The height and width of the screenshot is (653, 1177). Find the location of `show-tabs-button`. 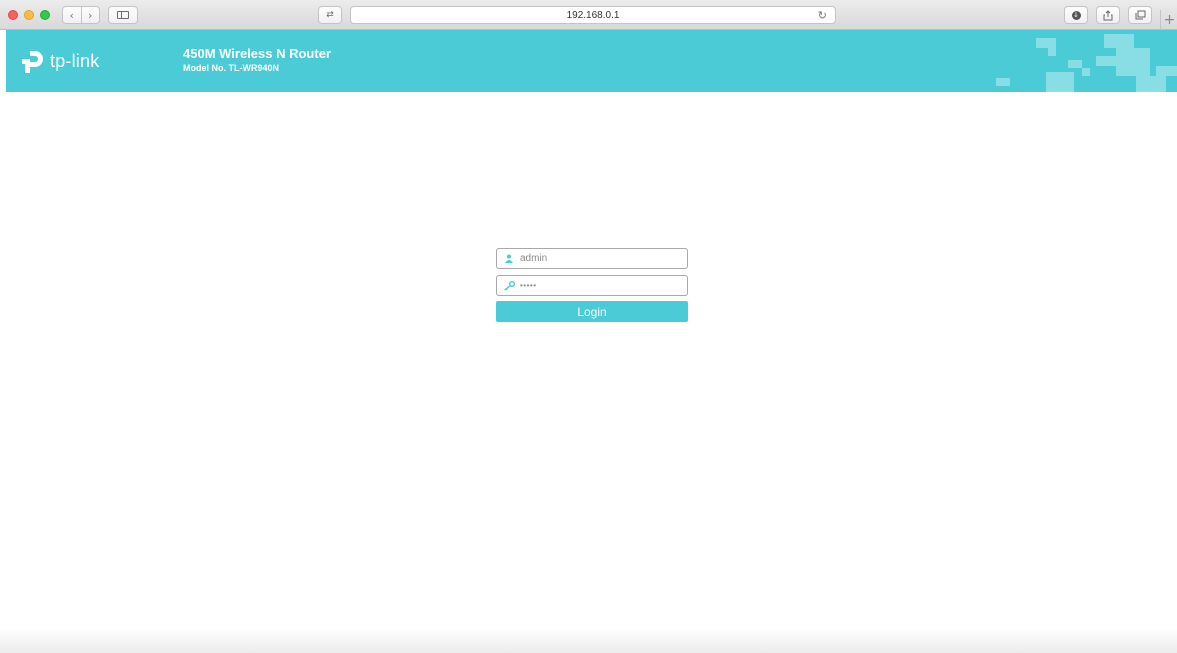

show-tabs-button is located at coordinates (1140, 15).